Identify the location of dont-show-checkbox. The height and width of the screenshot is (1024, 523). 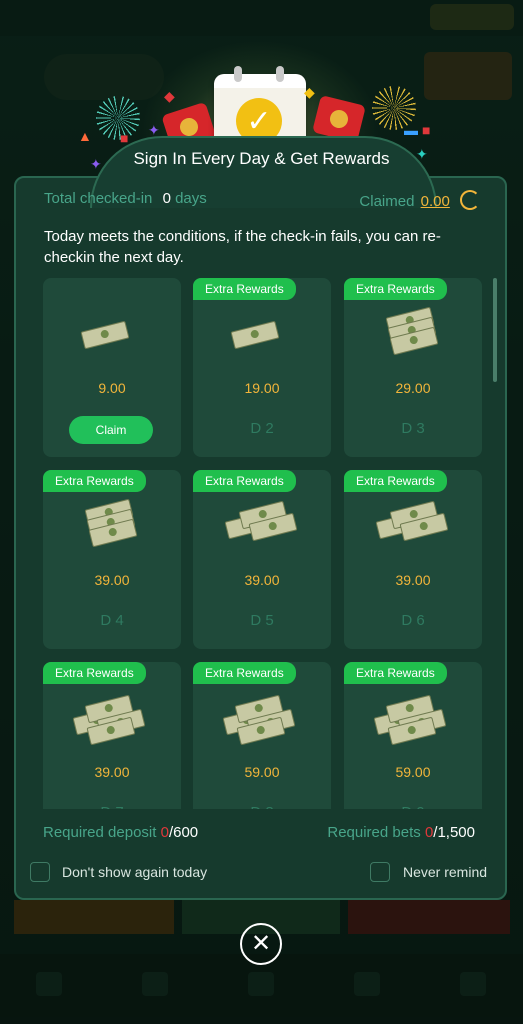
(40, 872).